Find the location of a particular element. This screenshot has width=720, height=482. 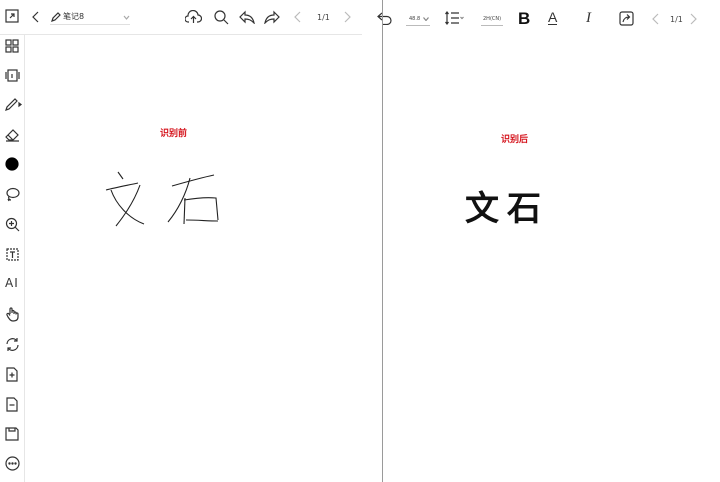

pen-tool-icon is located at coordinates (13, 104).